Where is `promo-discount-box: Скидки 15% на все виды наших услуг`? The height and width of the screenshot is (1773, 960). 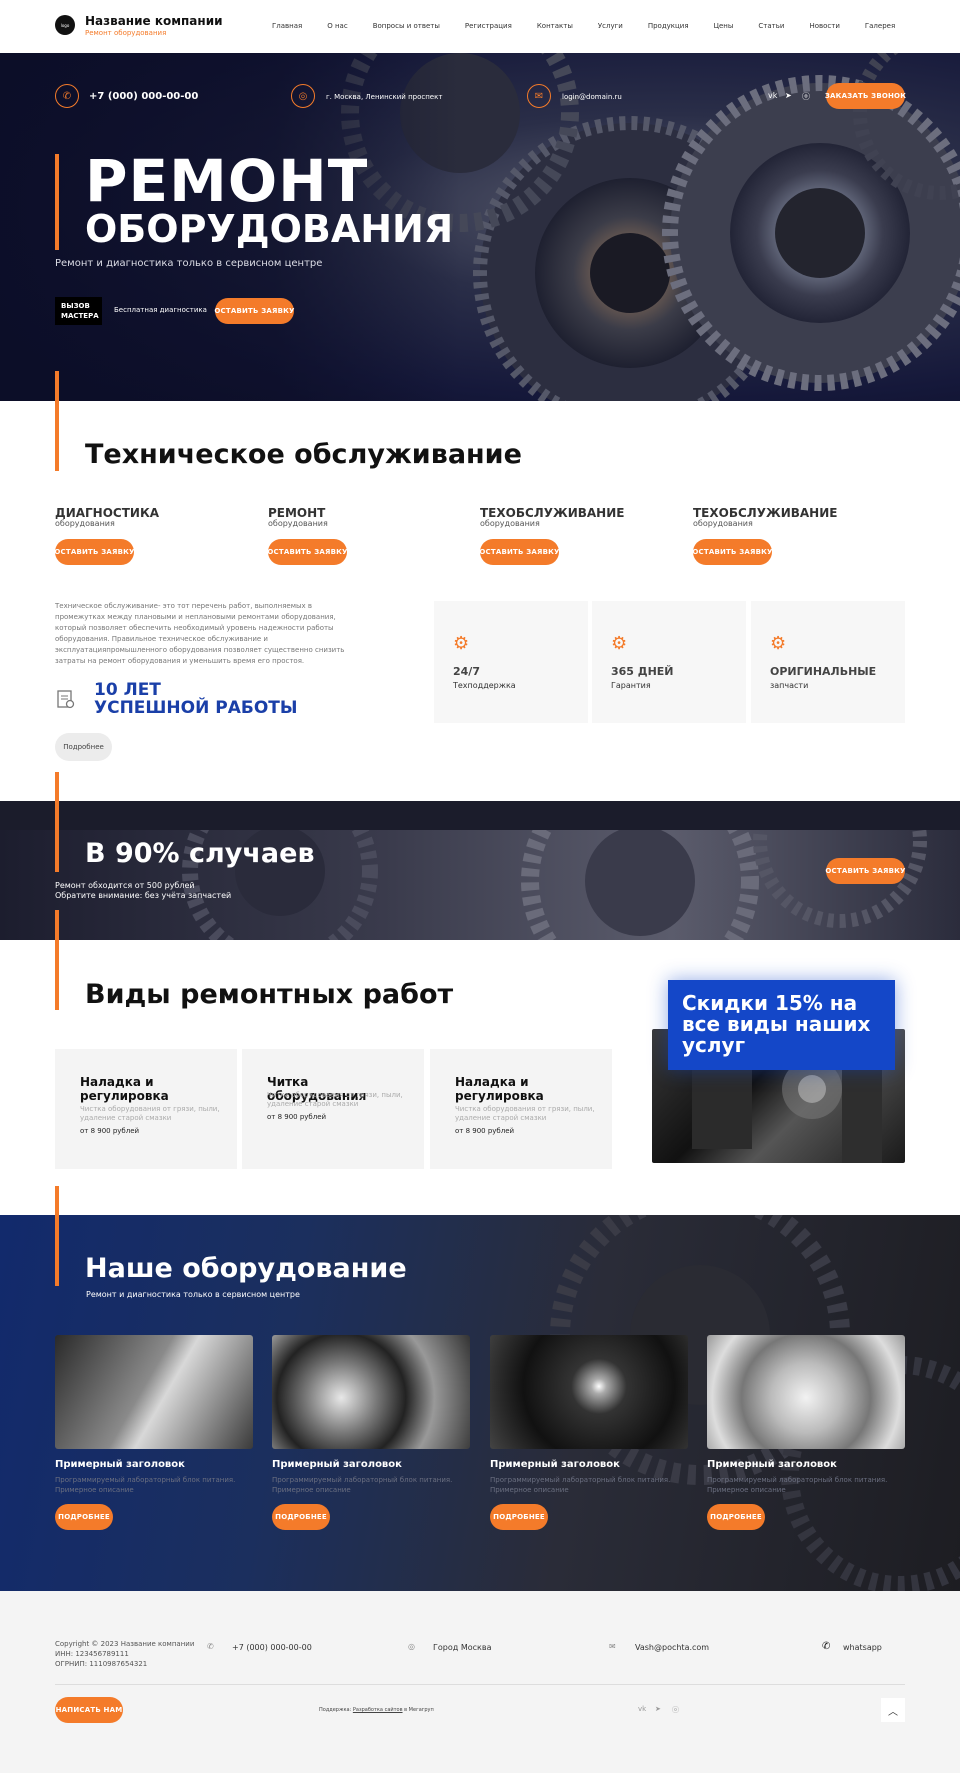
promo-discount-box: Скидки 15% на все виды наших услуг is located at coordinates (781, 1025).